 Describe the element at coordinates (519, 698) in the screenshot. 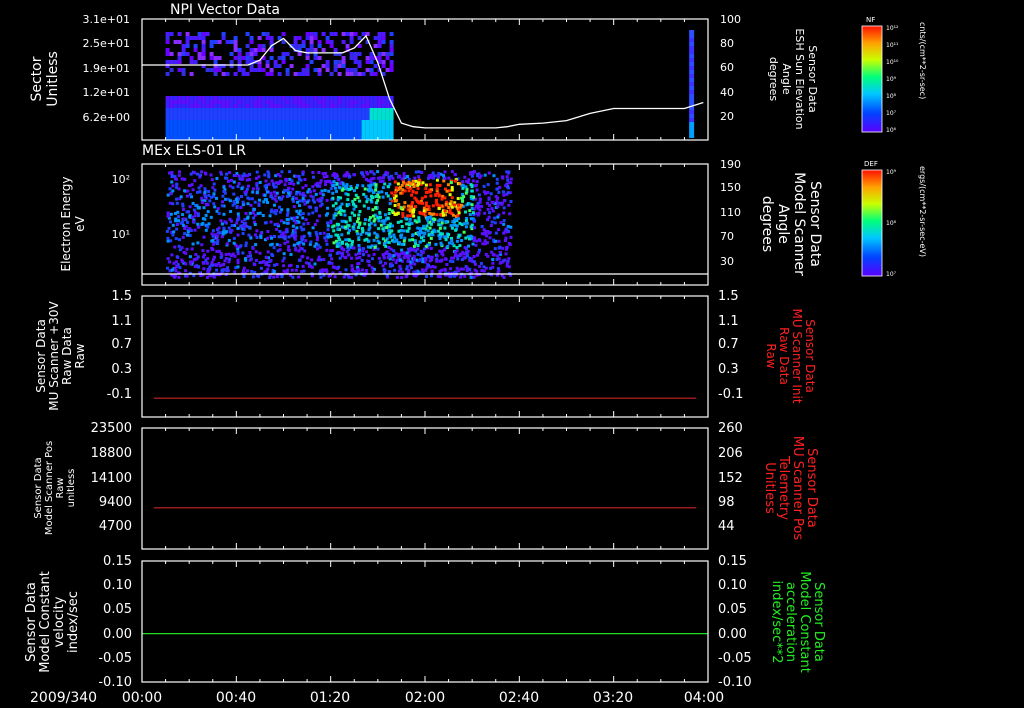

I see `time-tick-label: 02:40` at that location.